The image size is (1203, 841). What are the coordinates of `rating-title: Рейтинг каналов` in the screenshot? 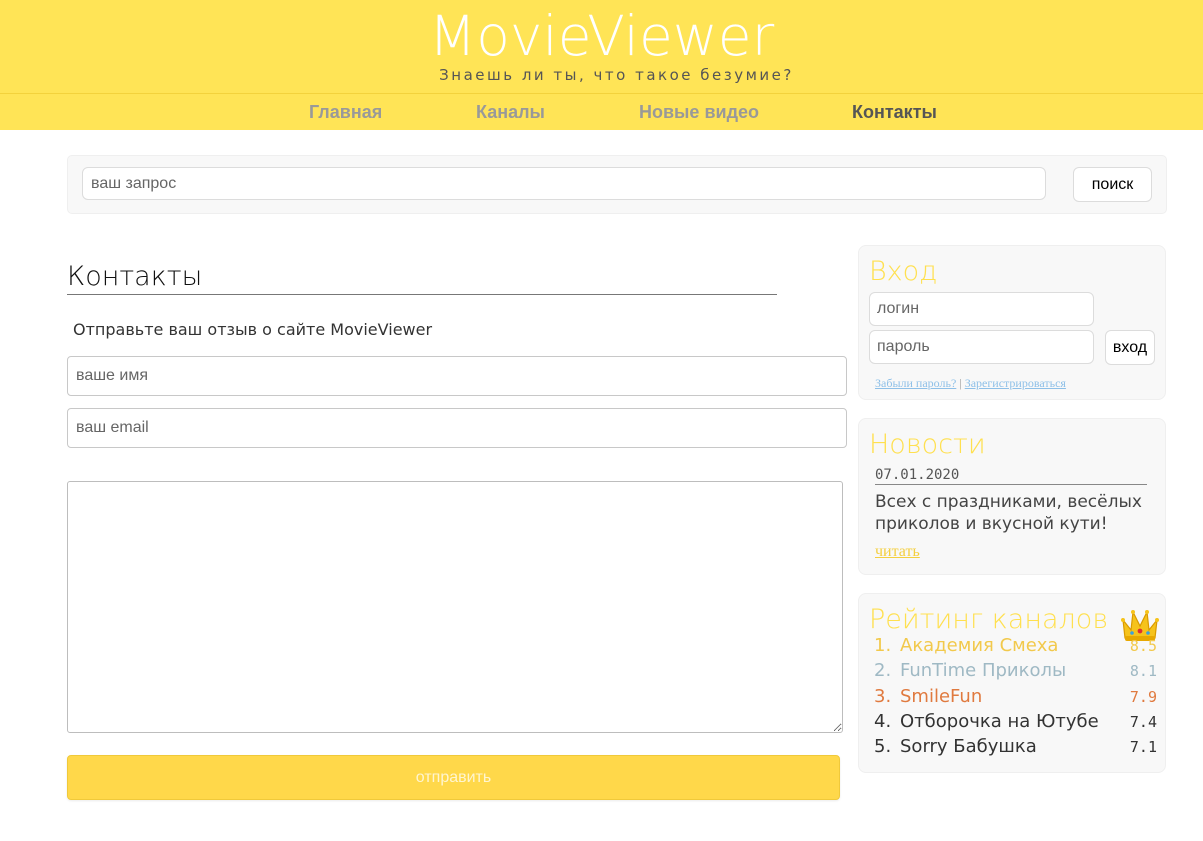 It's located at (989, 619).